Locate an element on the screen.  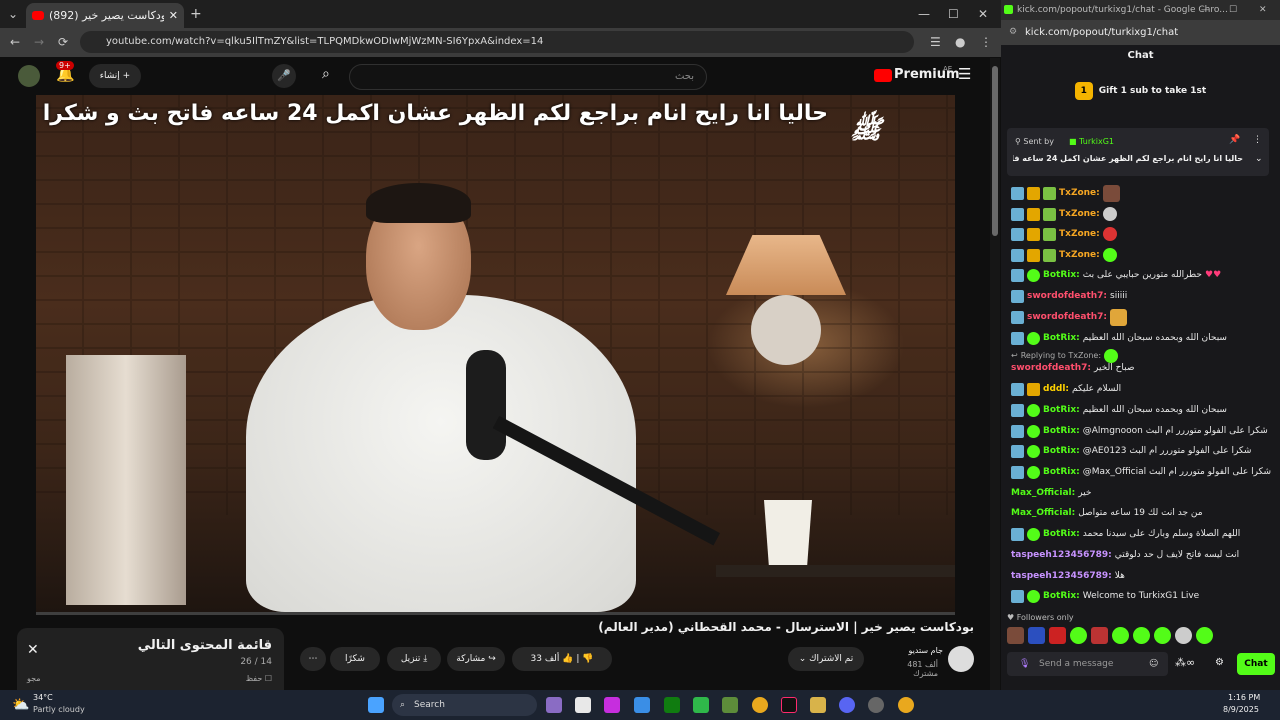
start-icon is located at coordinates (376, 705).